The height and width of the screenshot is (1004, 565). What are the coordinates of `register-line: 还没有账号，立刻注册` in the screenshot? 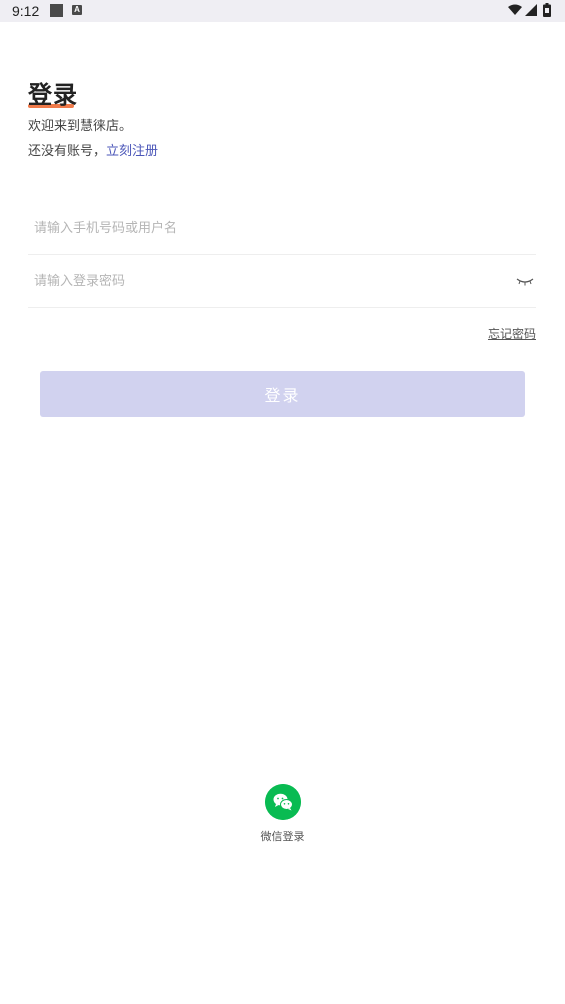 It's located at (93, 152).